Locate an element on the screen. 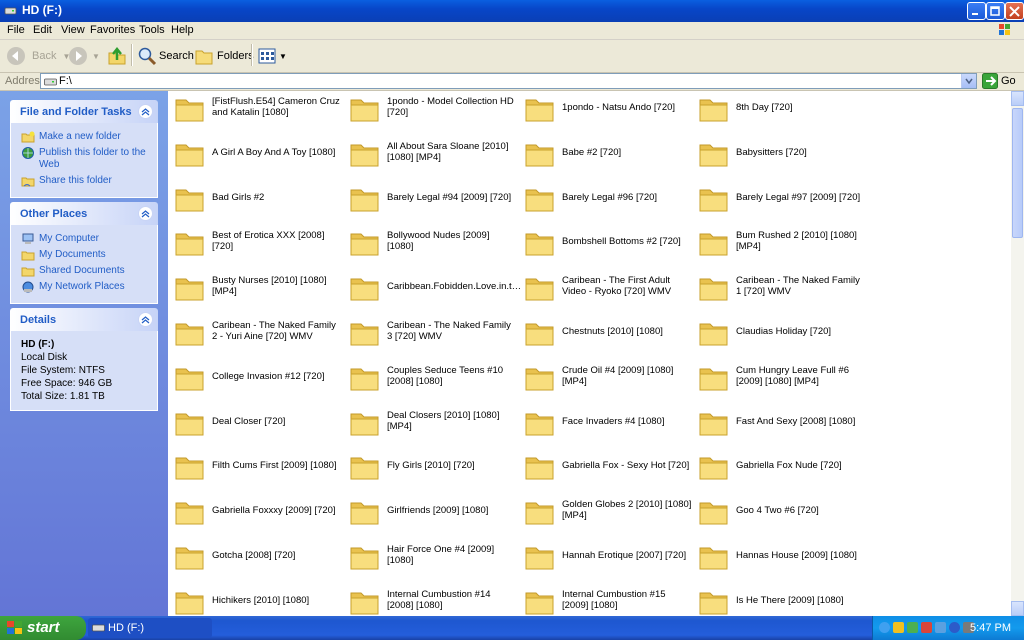  folder-item: Deal Closer [720] is located at coordinates (259, 424).